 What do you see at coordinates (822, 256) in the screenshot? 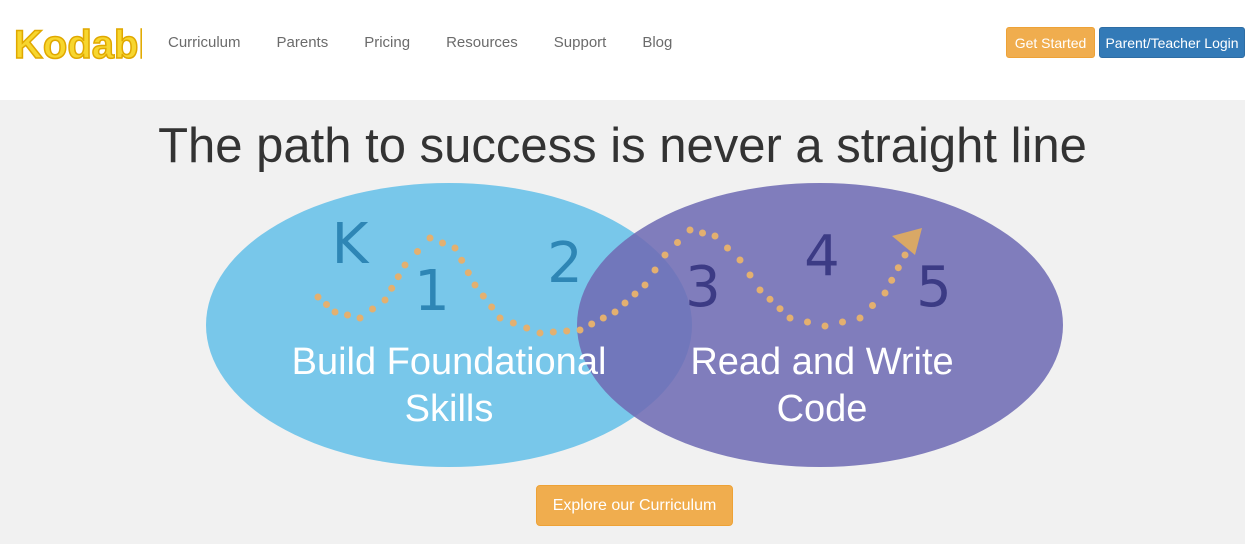
I see `grade-4-label: 4` at bounding box center [822, 256].